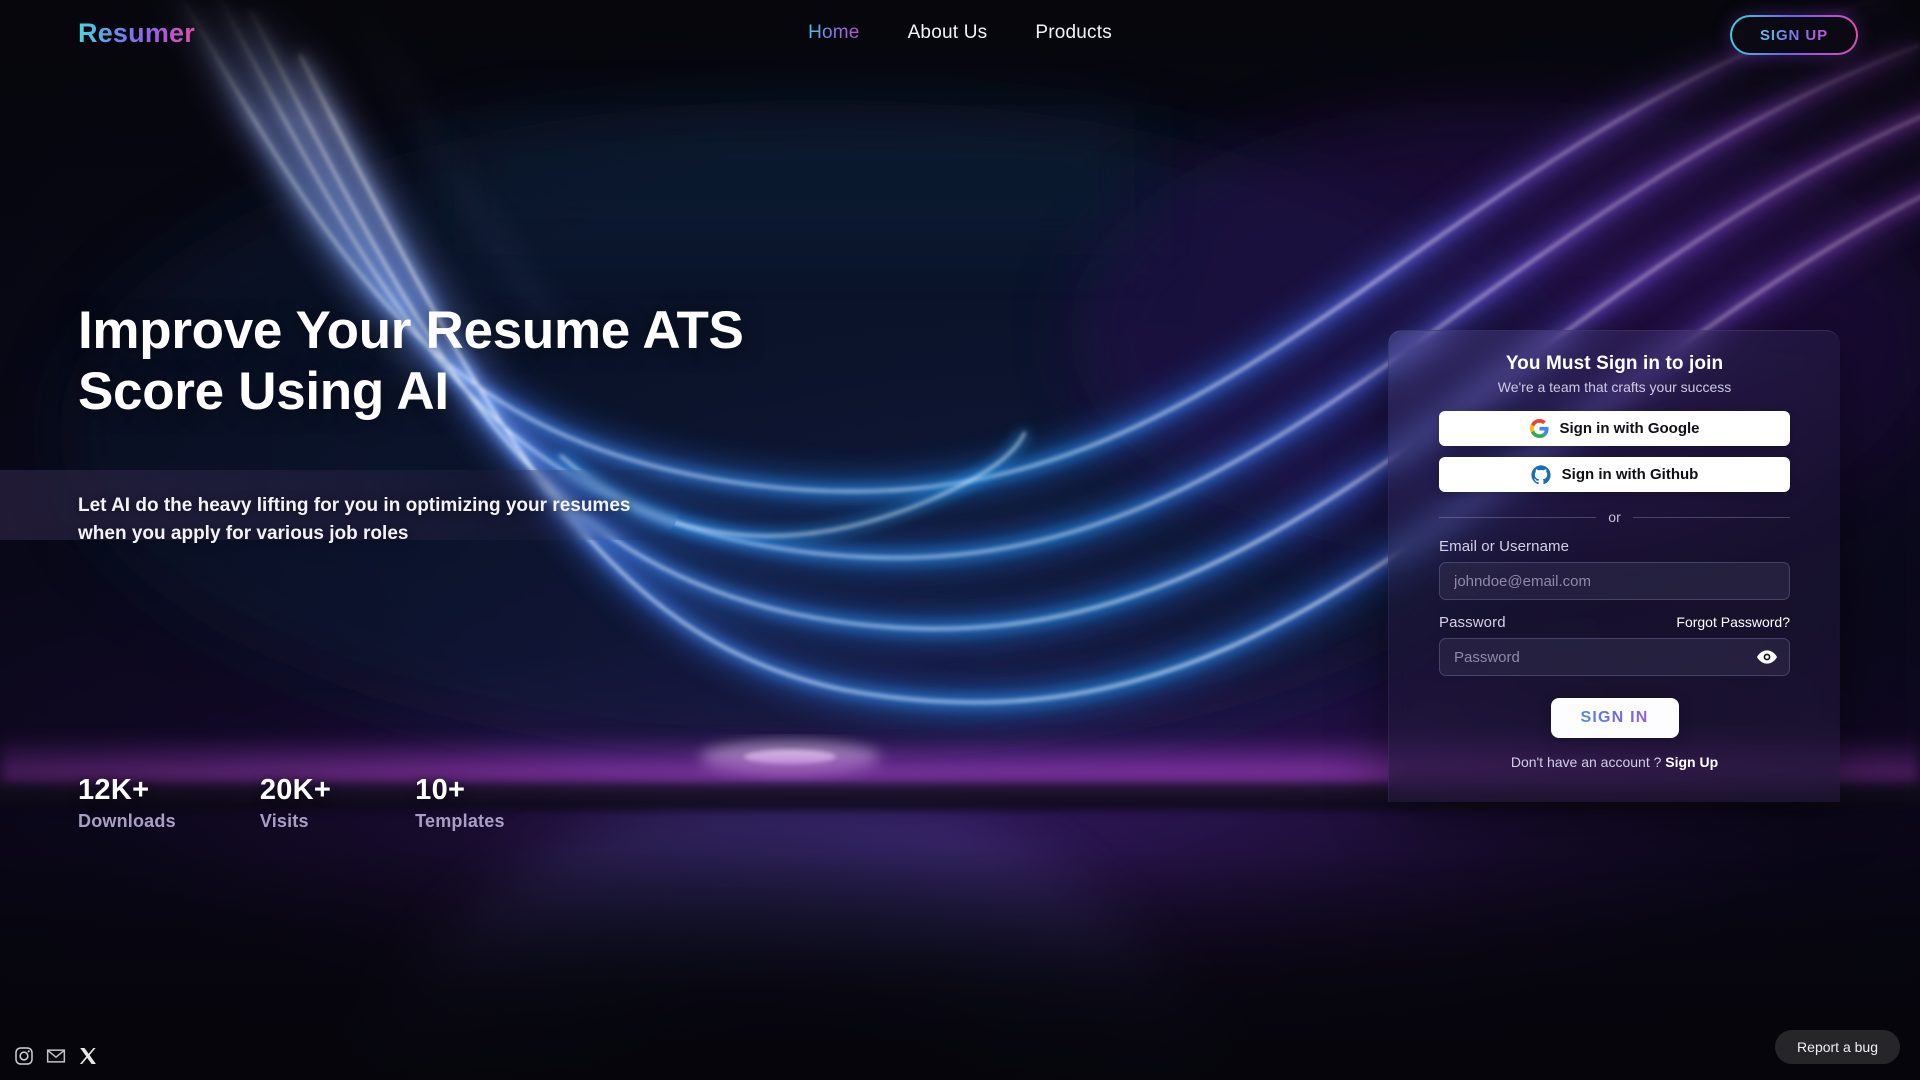  Describe the element at coordinates (1472, 622) in the screenshot. I see `password-field-label: Password` at that location.